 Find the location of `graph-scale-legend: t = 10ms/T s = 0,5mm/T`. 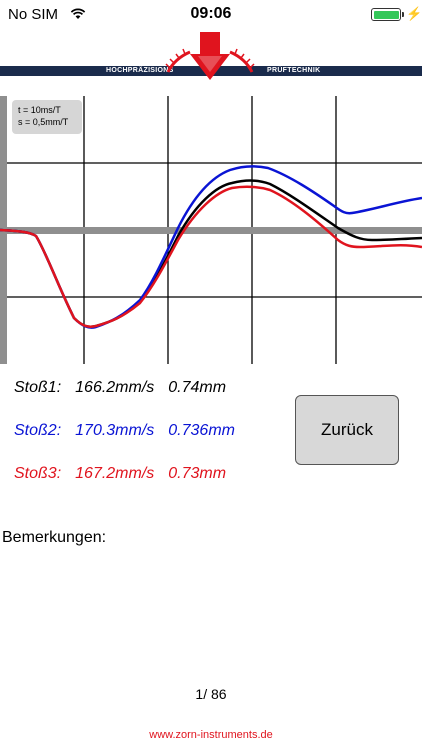

graph-scale-legend: t = 10ms/T s = 0,5mm/T is located at coordinates (47, 117).